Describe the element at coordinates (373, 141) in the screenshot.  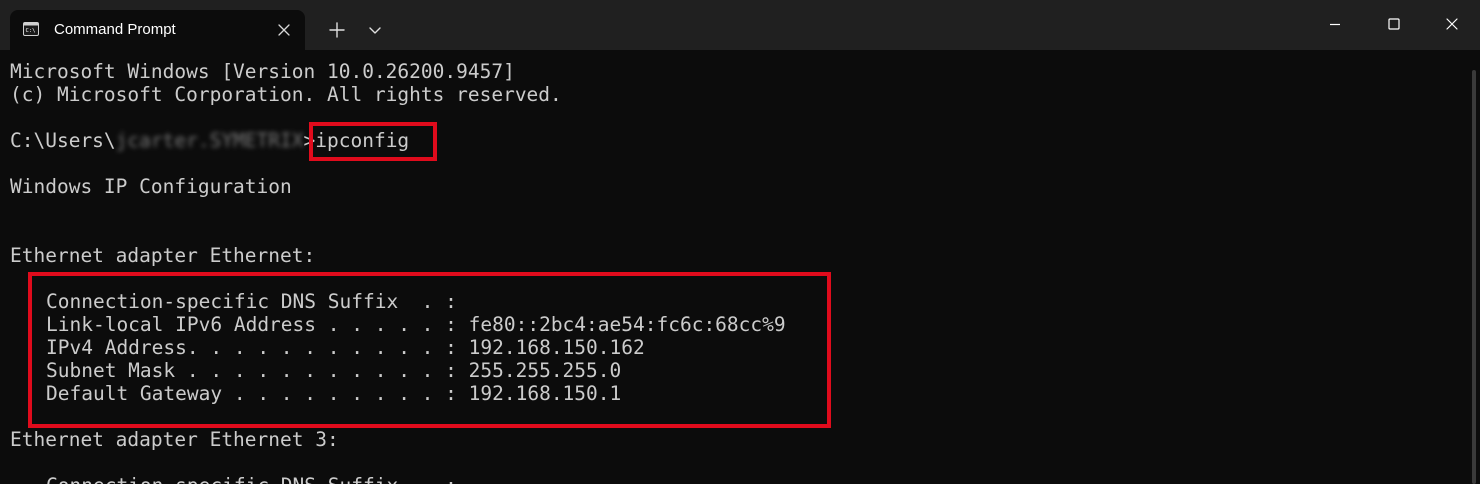
I see `command-highlight-box` at that location.